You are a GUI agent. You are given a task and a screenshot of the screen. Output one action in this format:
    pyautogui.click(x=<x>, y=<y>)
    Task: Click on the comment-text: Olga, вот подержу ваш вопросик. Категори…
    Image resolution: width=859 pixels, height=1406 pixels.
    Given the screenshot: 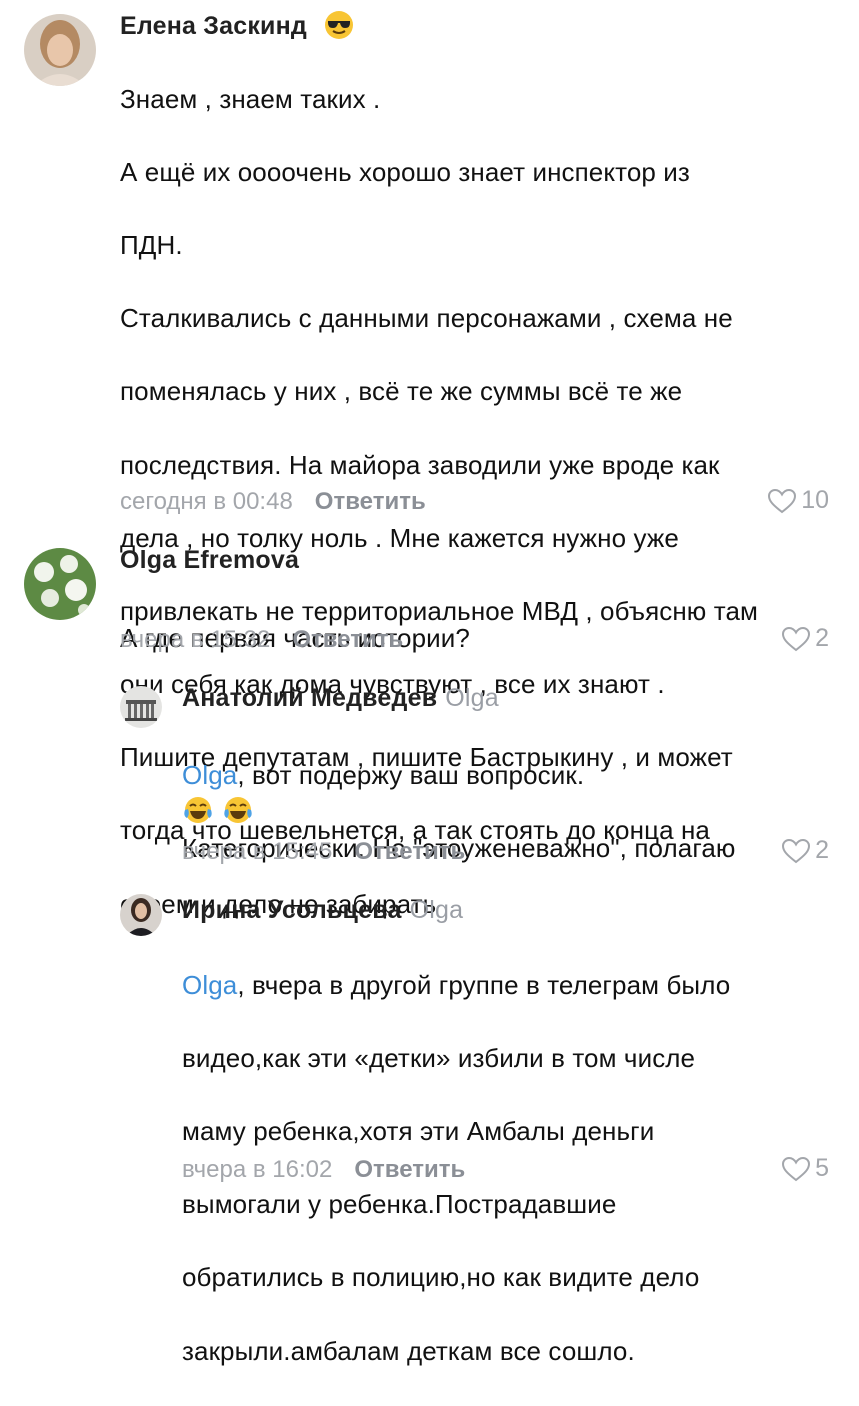 What is the action you would take?
    pyautogui.click(x=459, y=811)
    